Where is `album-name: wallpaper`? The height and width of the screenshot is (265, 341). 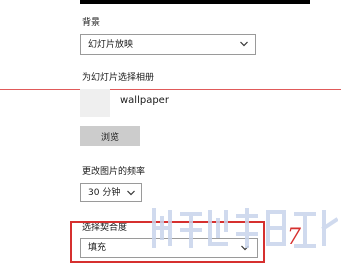 album-name: wallpaper is located at coordinates (144, 100).